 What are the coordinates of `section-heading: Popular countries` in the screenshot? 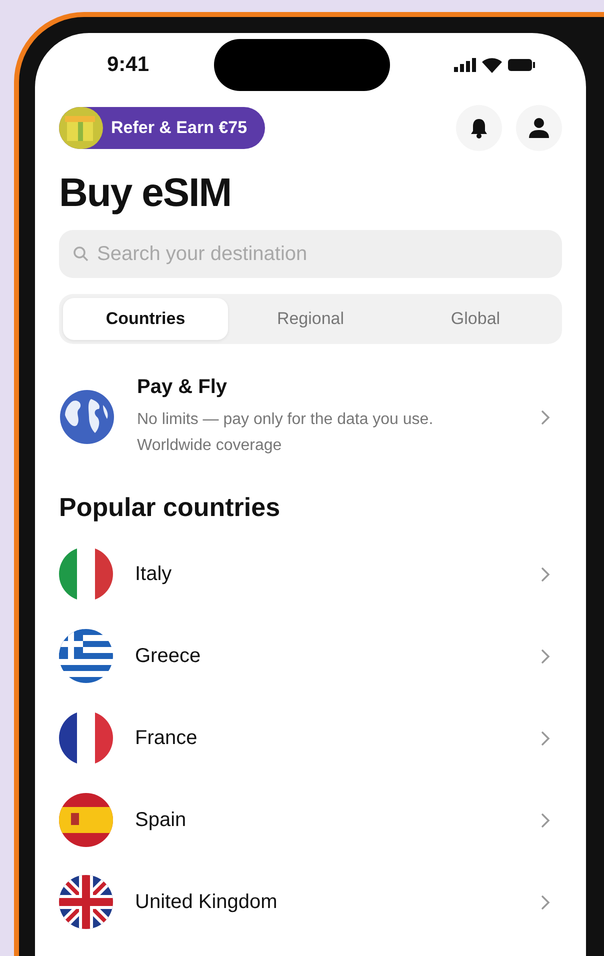 It's located at (170, 508).